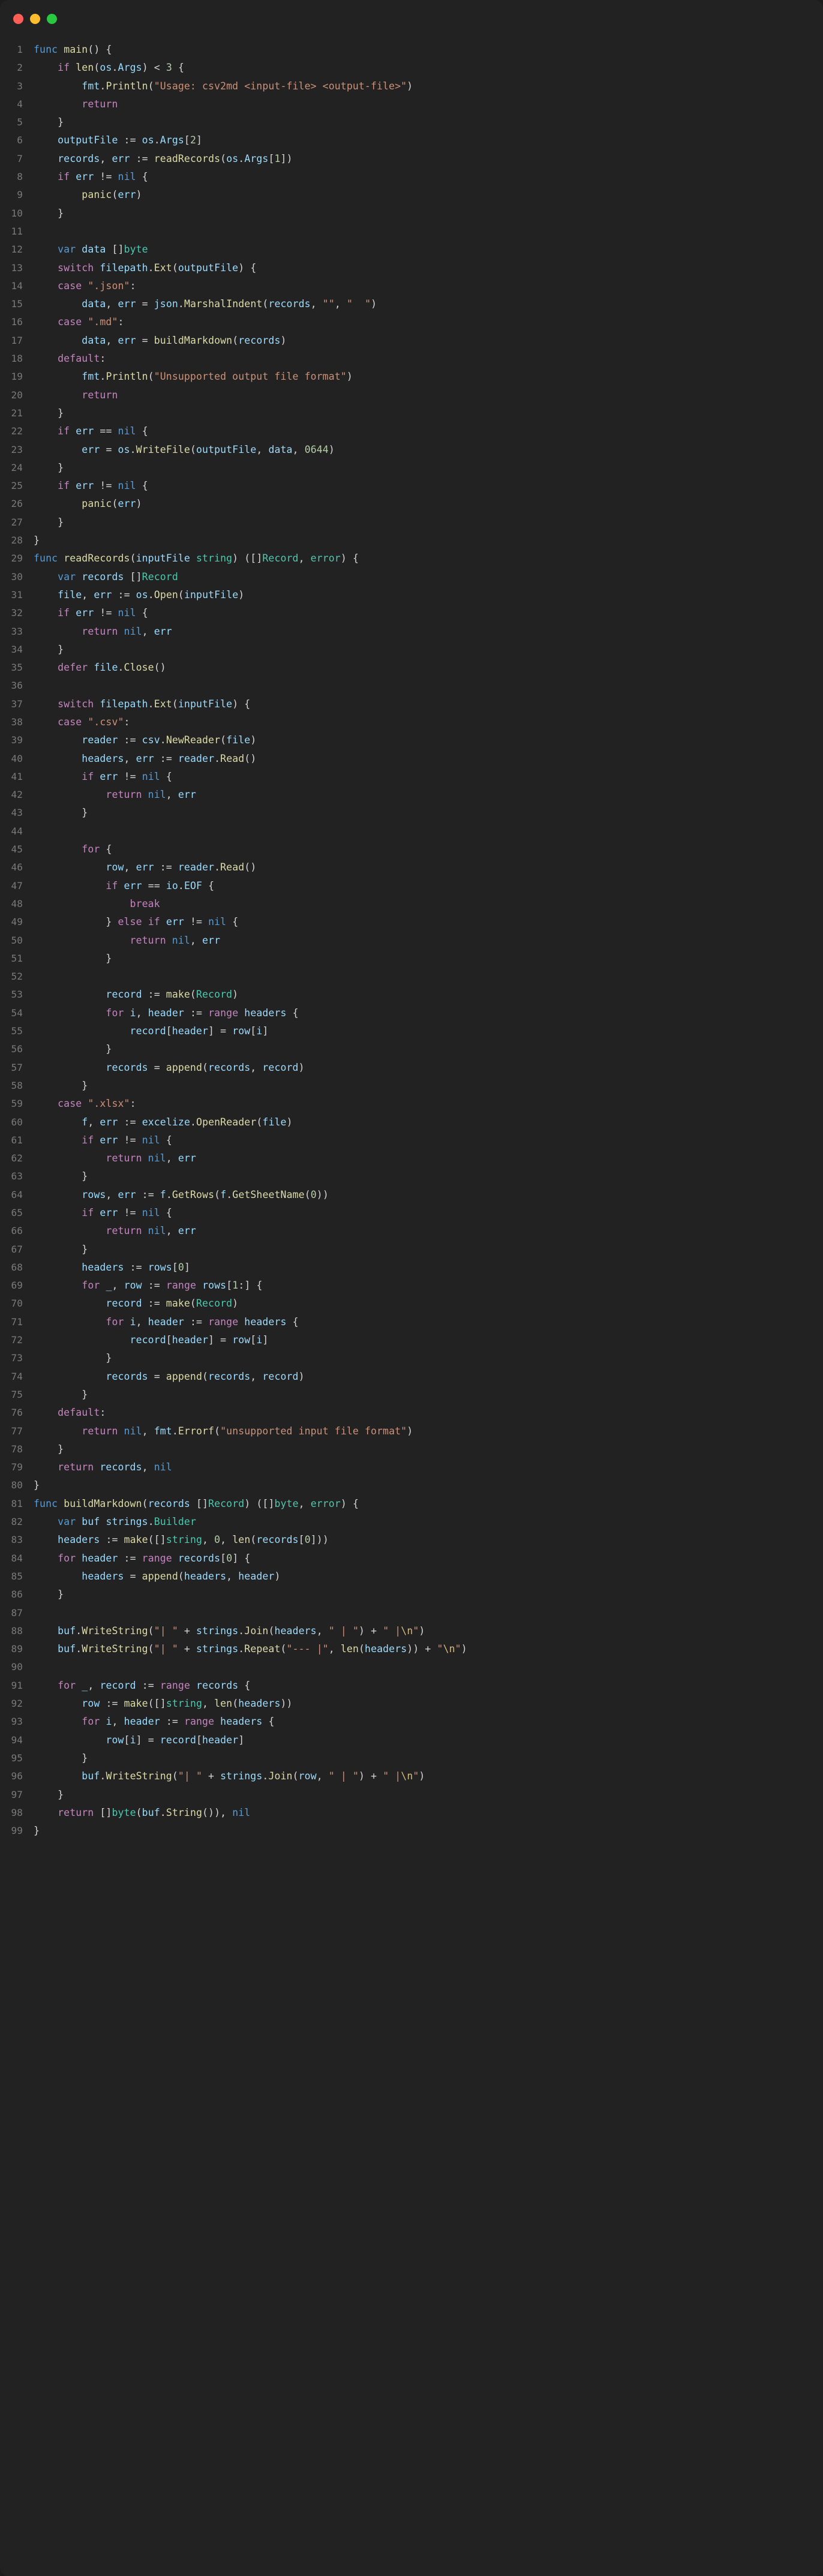  Describe the element at coordinates (428, 159) in the screenshot. I see `line-content: records, err := readRecords(os.Args[1])` at that location.